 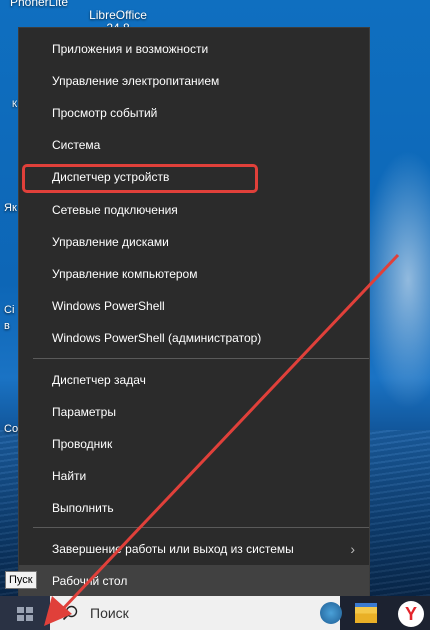 What do you see at coordinates (352, 549) in the screenshot?
I see `chevron-right-icon: ›` at bounding box center [352, 549].